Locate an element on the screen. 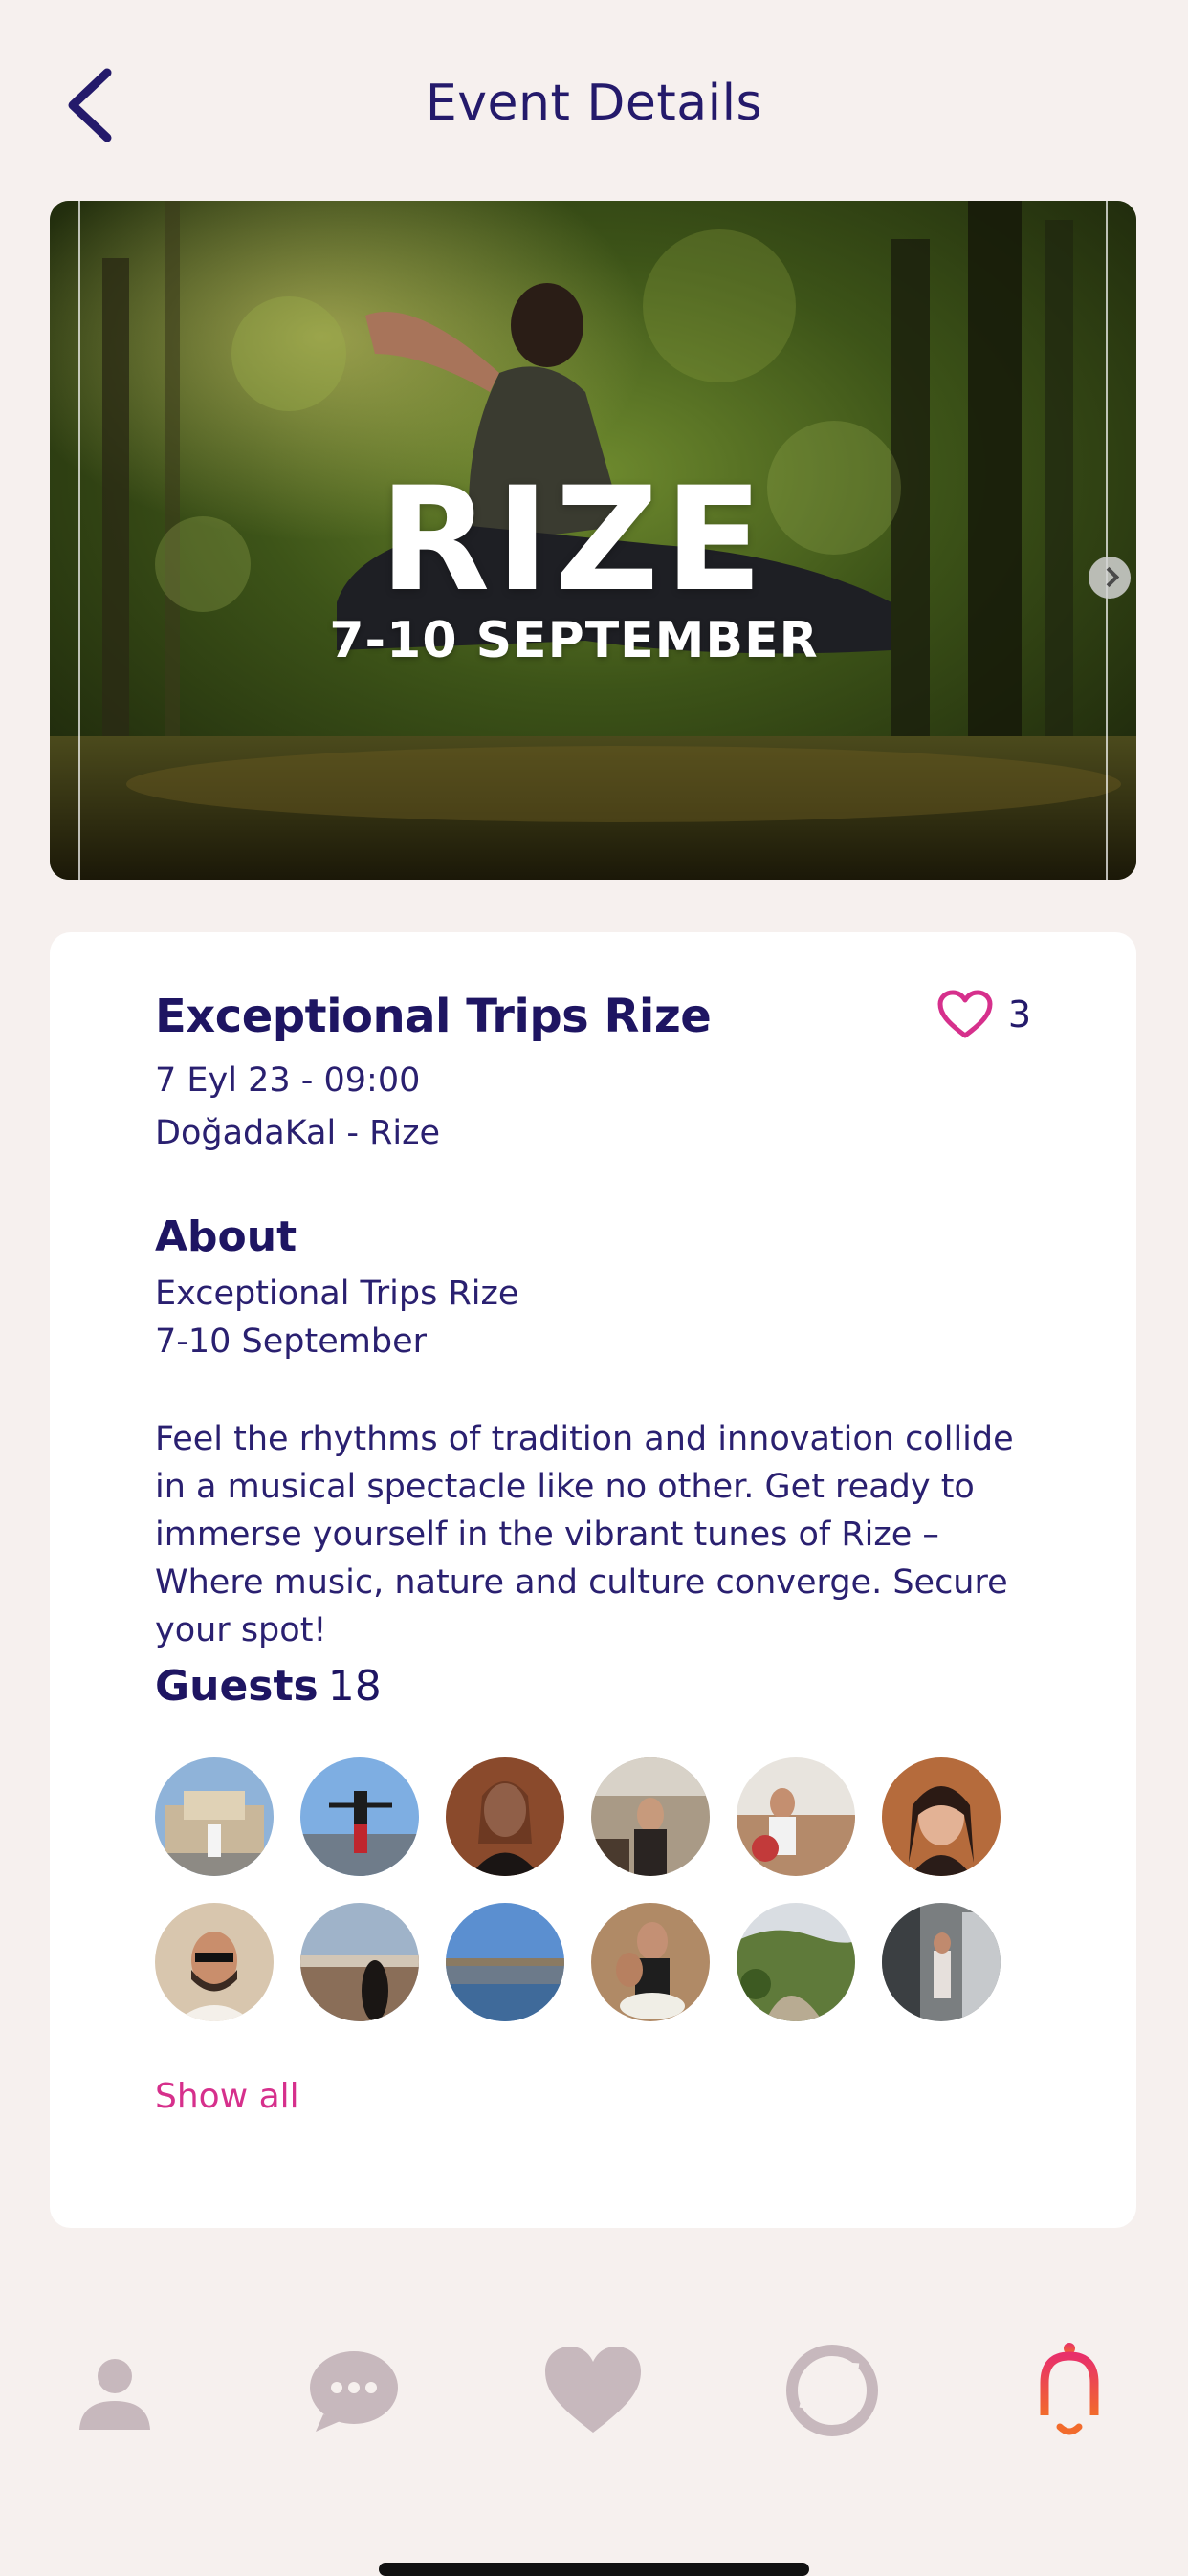 This screenshot has width=1188, height=2576. event-location: DoğadaKal - Rize is located at coordinates (298, 1133).